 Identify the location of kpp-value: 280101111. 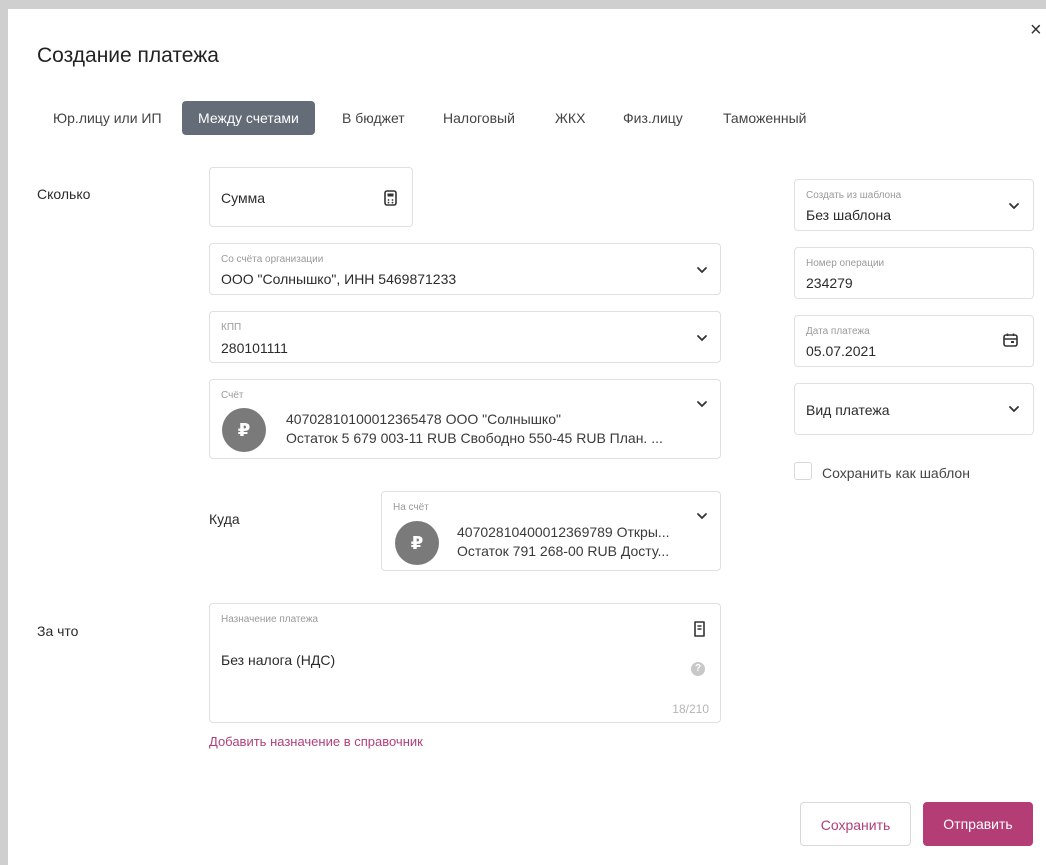
(254, 348).